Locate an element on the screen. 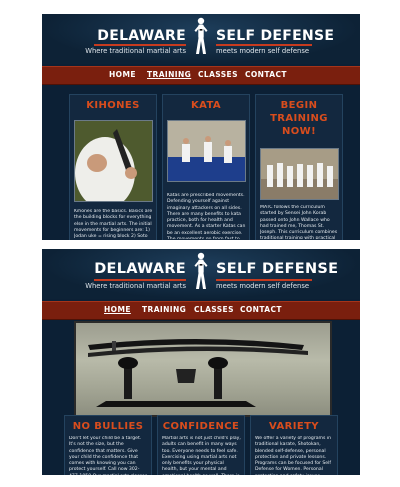  no-bullies-title: NO BULLIES is located at coordinates (108, 426).